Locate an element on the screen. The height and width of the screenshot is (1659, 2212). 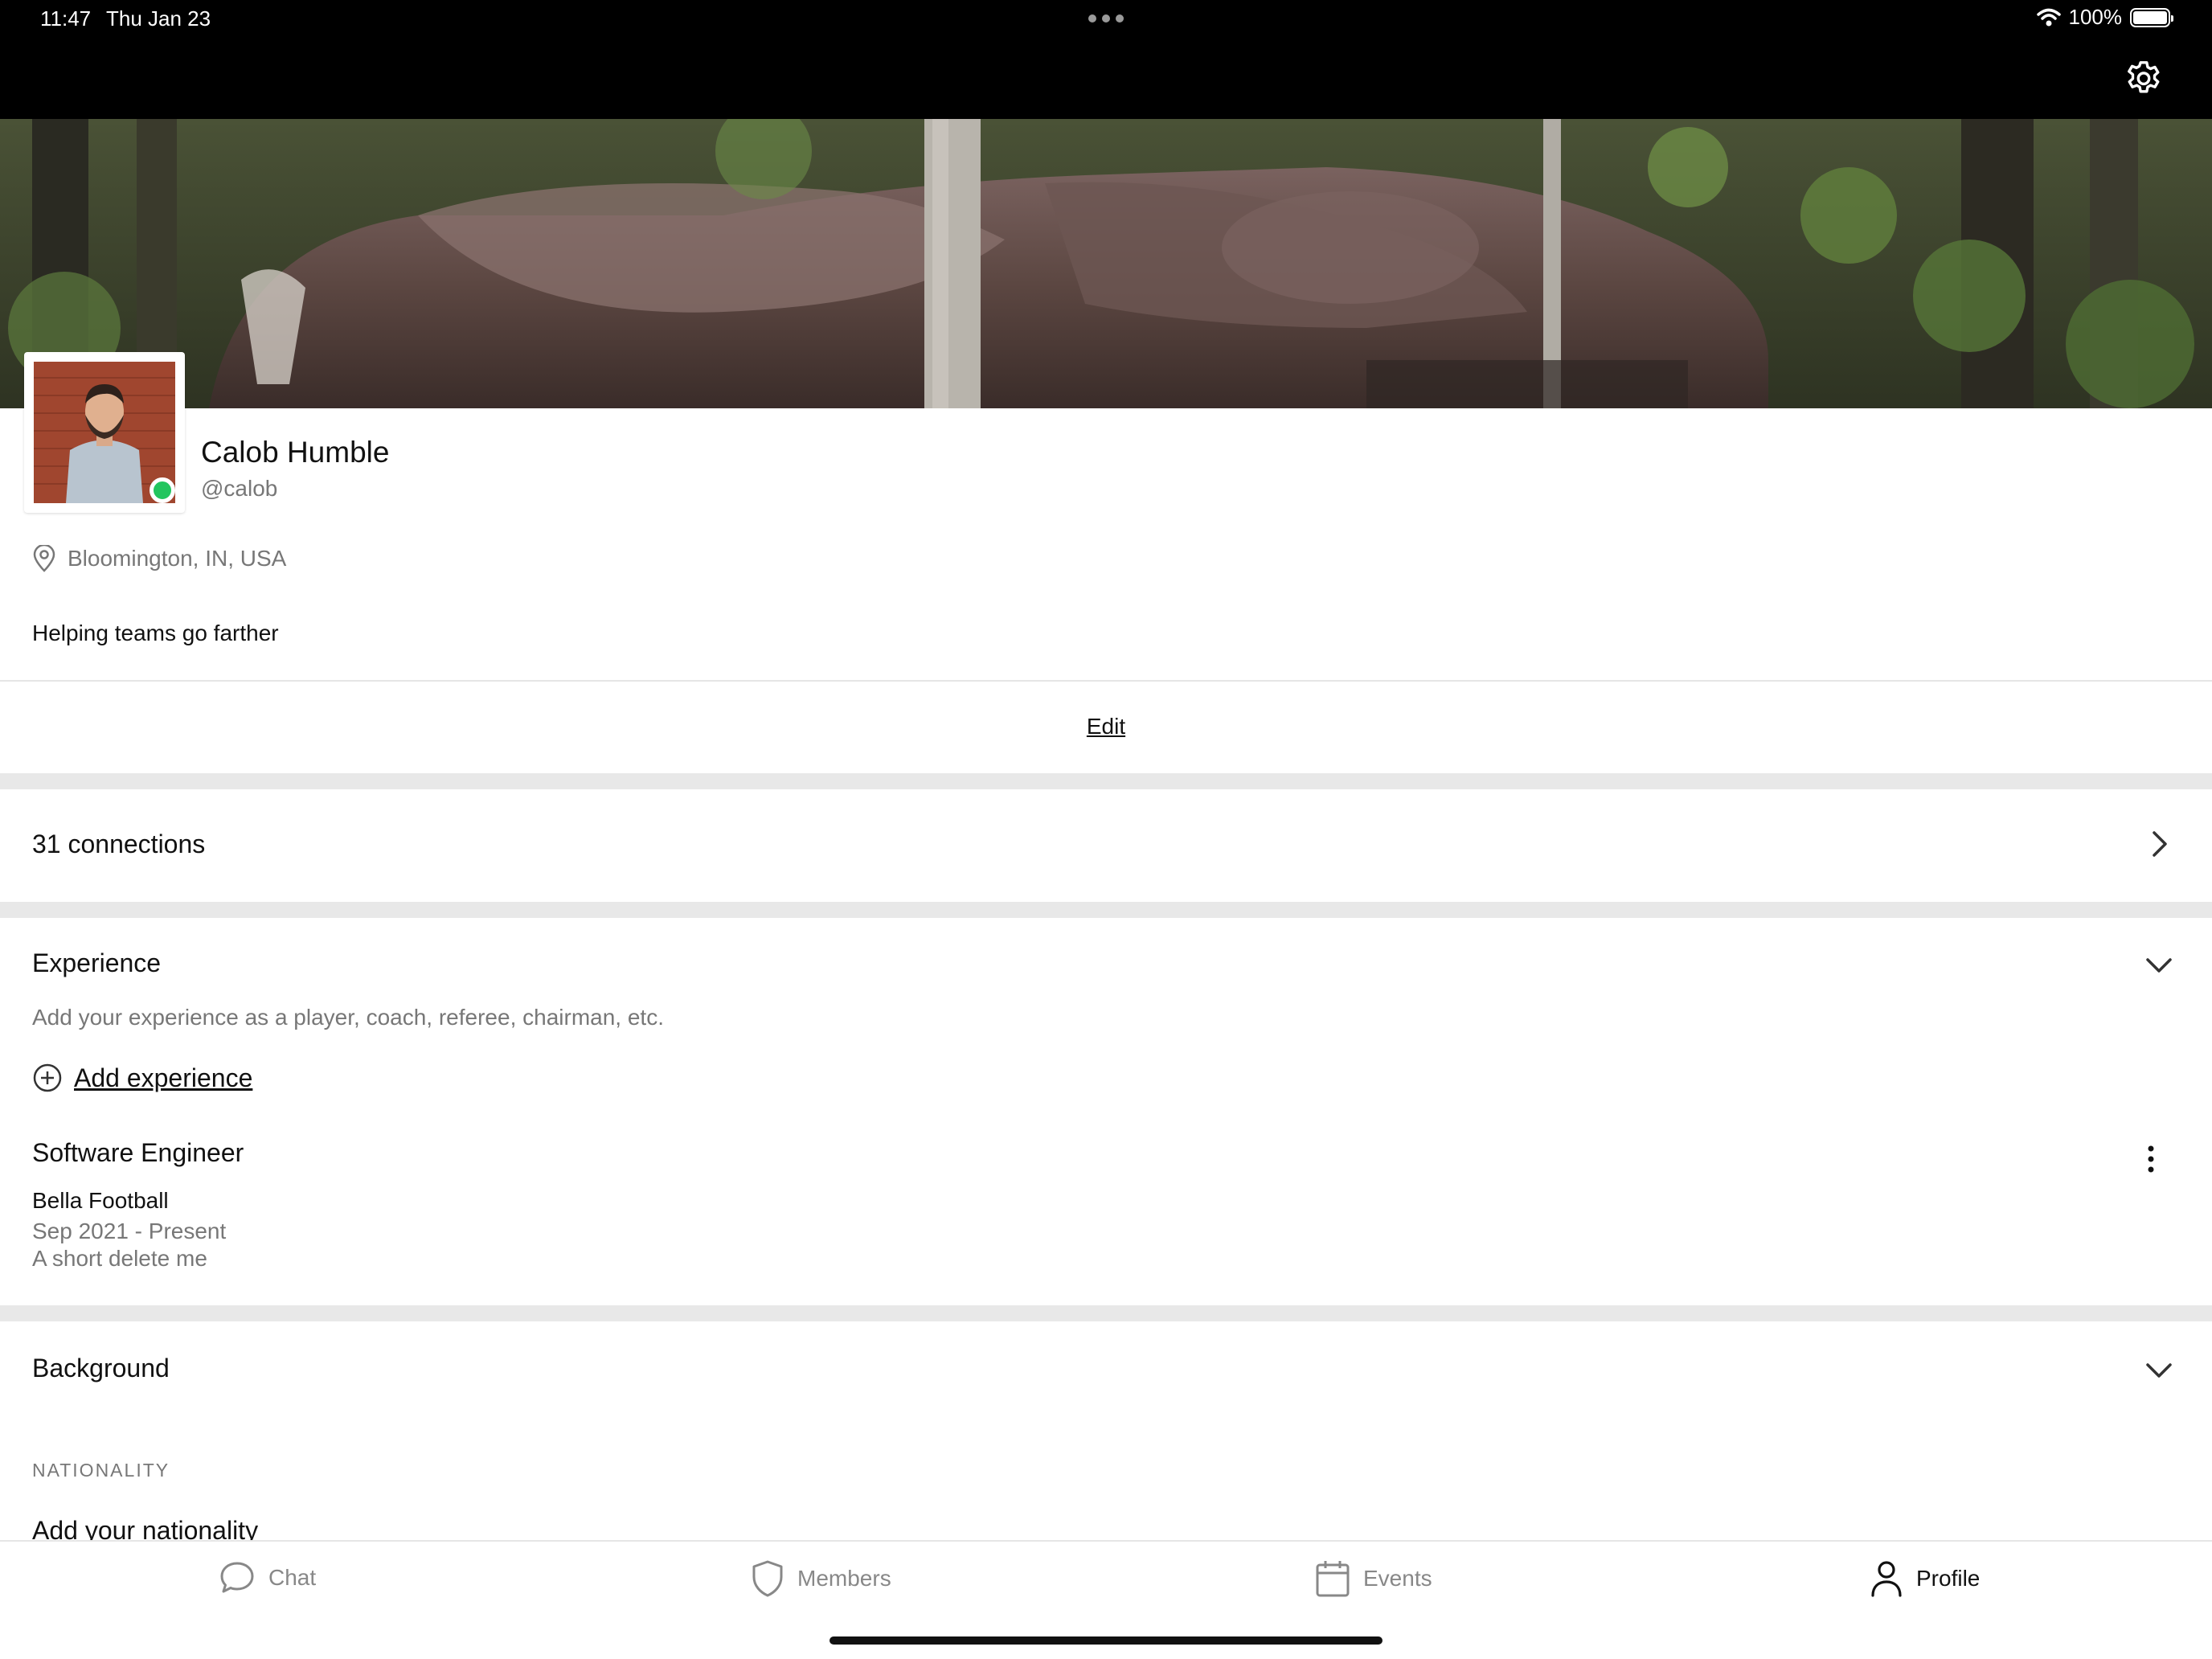
tab-members: Members is located at coordinates (821, 1578).